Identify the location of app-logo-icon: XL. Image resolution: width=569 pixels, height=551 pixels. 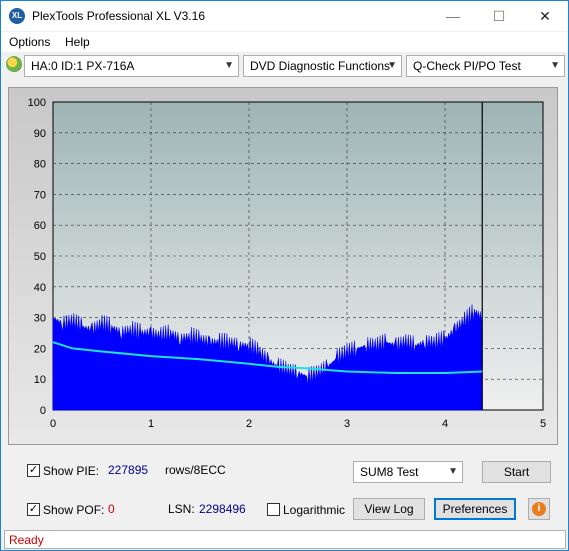
(17, 16).